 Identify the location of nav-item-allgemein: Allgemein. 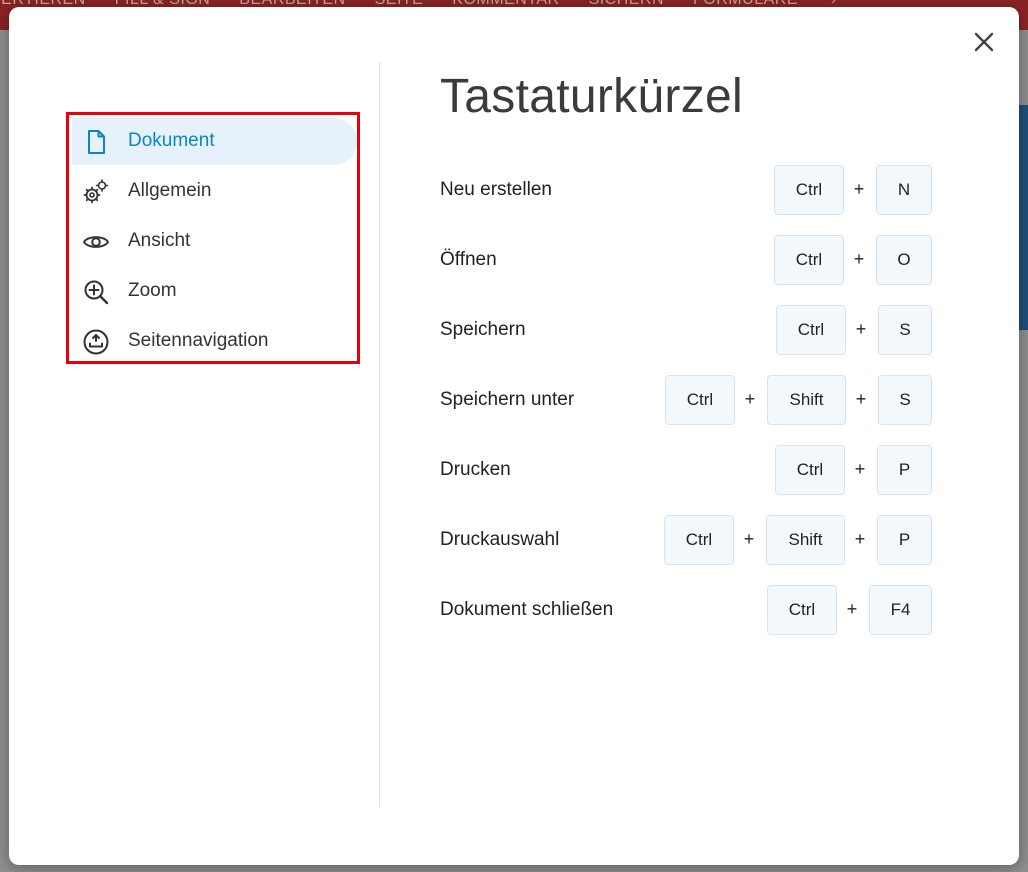
(214, 191).